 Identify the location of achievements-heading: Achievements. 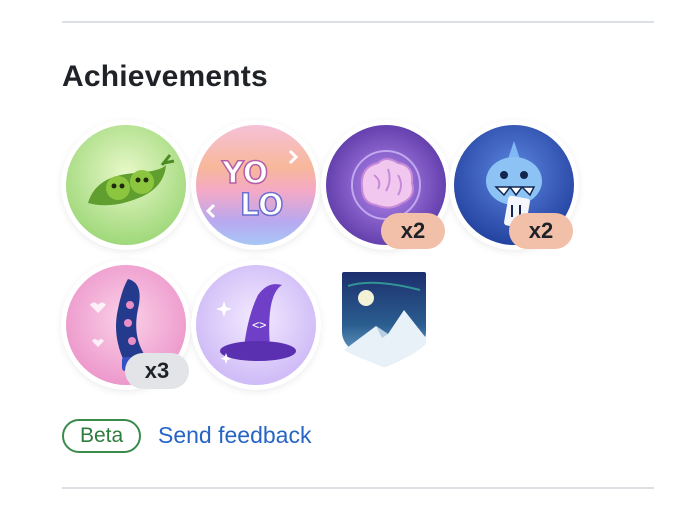
(165, 76).